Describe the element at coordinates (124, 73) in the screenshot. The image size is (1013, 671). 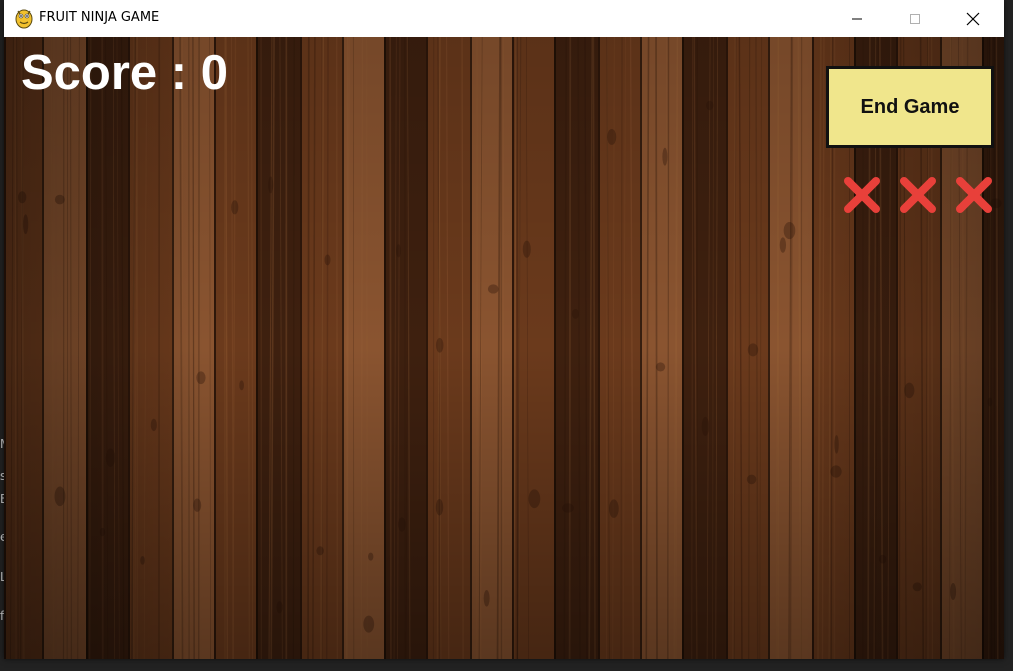
I see `score-label: Score : 0` at that location.